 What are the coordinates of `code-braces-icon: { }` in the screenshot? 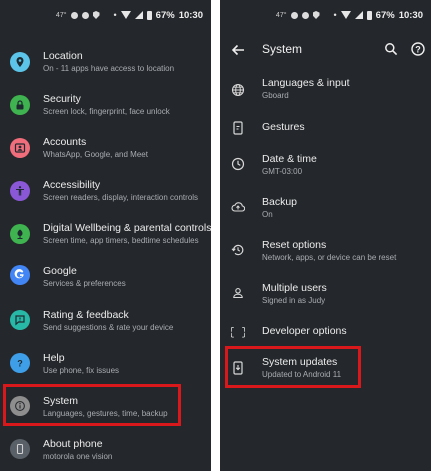 It's located at (238, 331).